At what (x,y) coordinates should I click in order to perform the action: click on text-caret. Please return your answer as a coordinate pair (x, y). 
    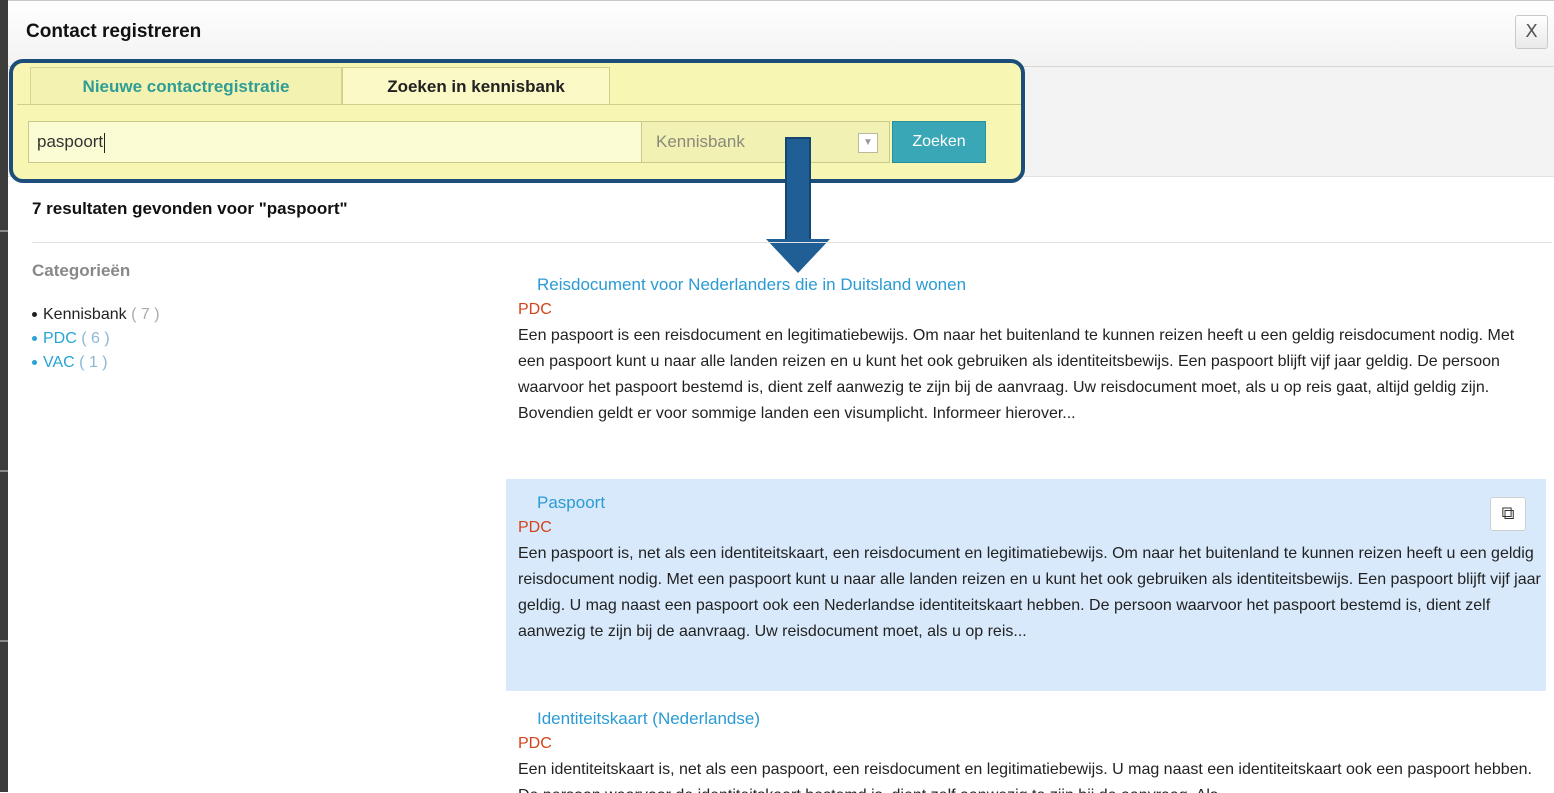
    Looking at the image, I should click on (105, 142).